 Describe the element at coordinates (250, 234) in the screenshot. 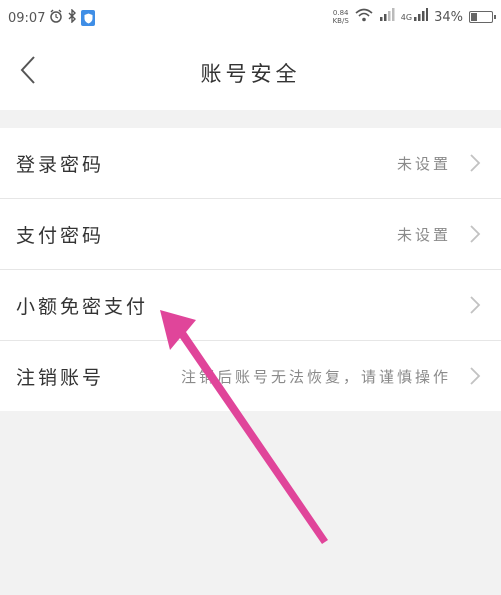

I see `payment-password-row: 支付密码 未设置` at that location.